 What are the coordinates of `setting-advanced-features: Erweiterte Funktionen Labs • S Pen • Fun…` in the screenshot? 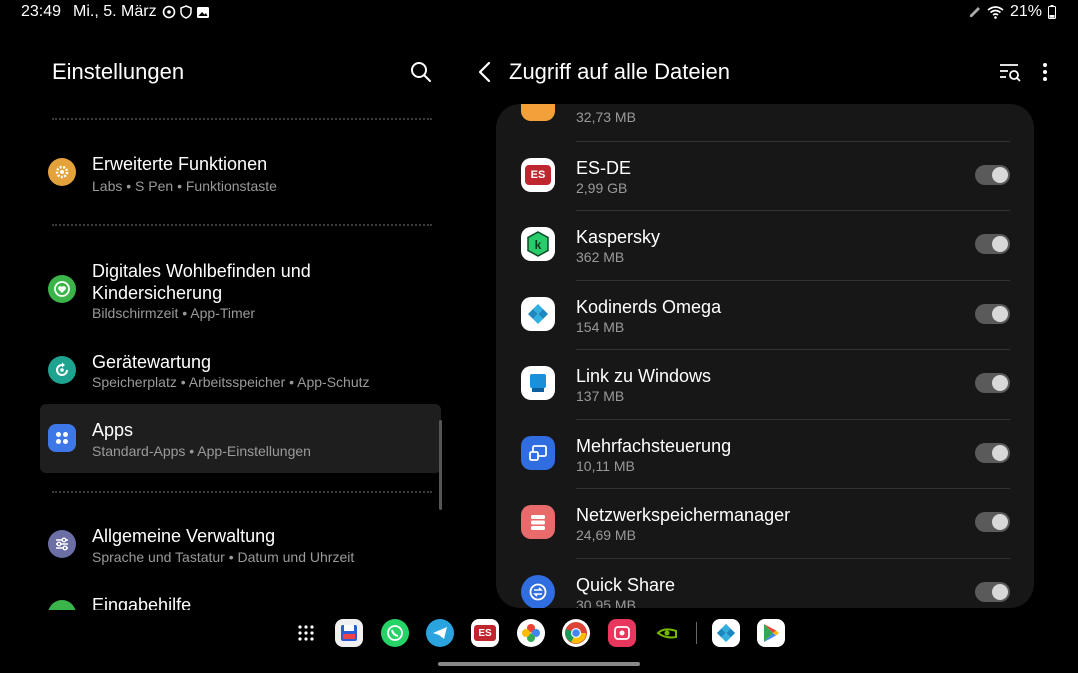 It's located at (240, 173).